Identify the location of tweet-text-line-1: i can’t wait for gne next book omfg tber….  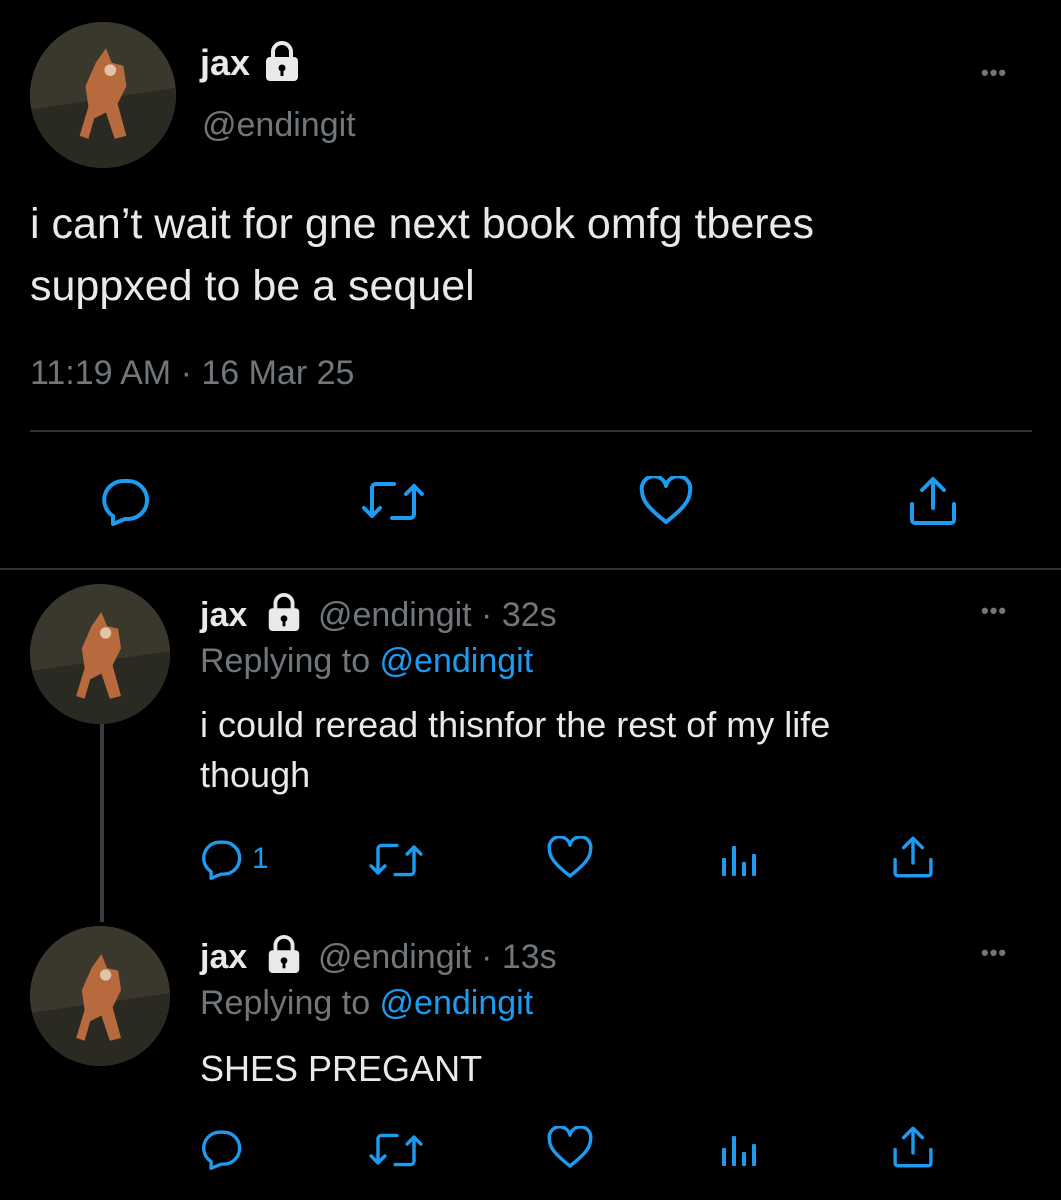
(422, 224).